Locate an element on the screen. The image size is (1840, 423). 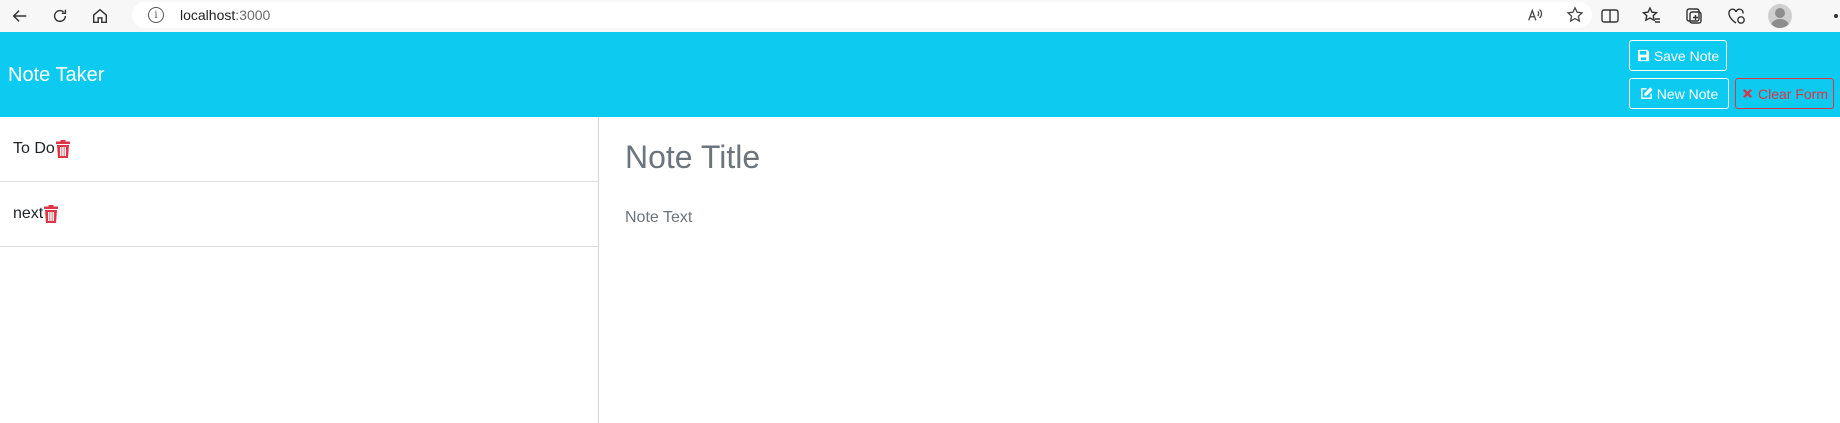
back-button is located at coordinates (20, 16).